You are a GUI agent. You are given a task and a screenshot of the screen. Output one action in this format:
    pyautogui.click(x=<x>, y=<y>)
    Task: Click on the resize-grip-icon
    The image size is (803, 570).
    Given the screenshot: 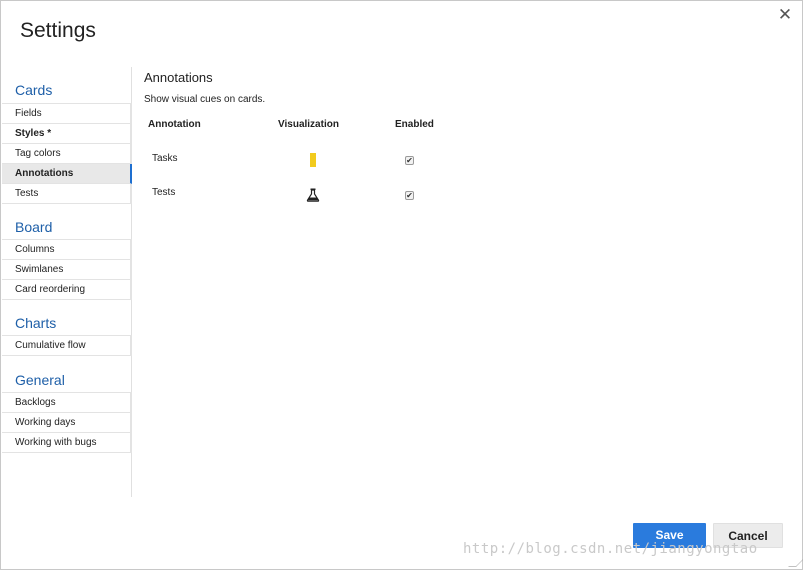 What is the action you would take?
    pyautogui.click(x=795, y=563)
    